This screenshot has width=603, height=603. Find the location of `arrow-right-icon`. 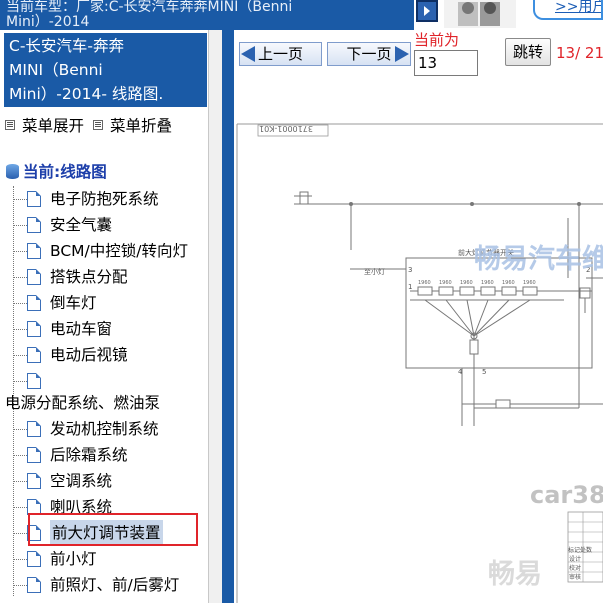

arrow-right-icon is located at coordinates (402, 54).